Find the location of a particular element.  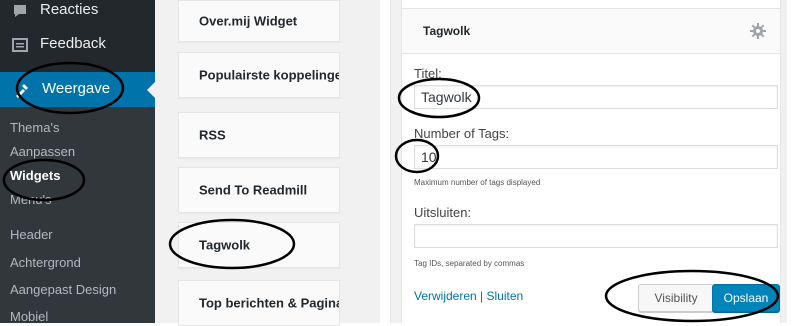

tags-hint: Maximum number of tags displayed is located at coordinates (477, 182).